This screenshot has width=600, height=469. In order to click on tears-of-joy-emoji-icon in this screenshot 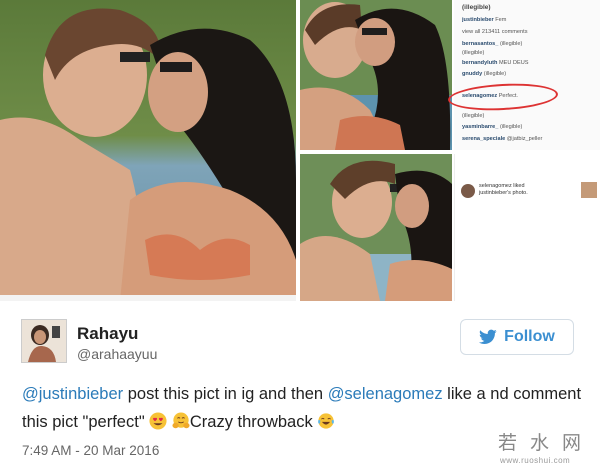, I will do `click(326, 421)`.